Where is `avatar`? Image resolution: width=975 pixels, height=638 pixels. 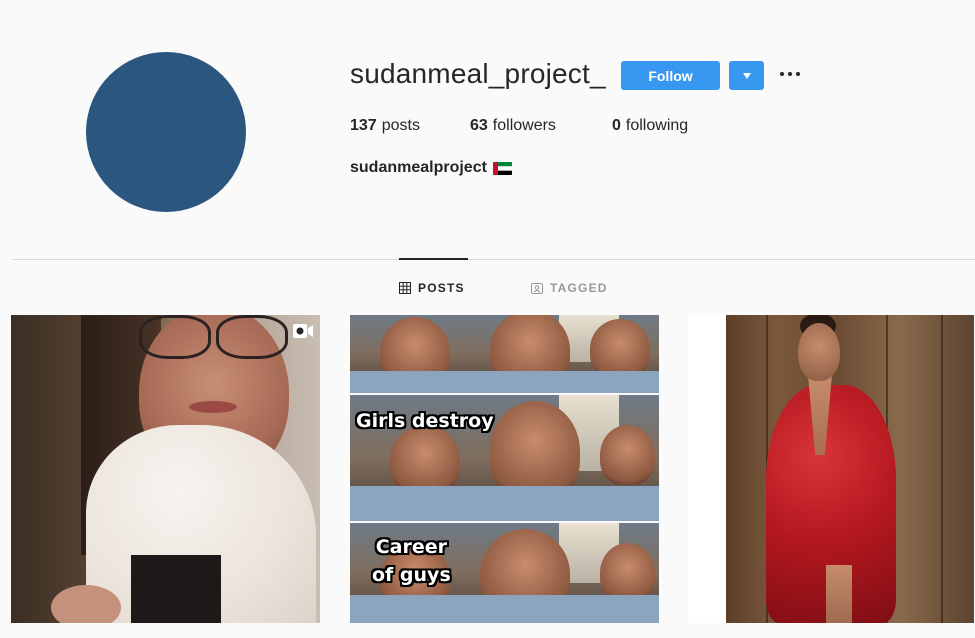 avatar is located at coordinates (166, 132).